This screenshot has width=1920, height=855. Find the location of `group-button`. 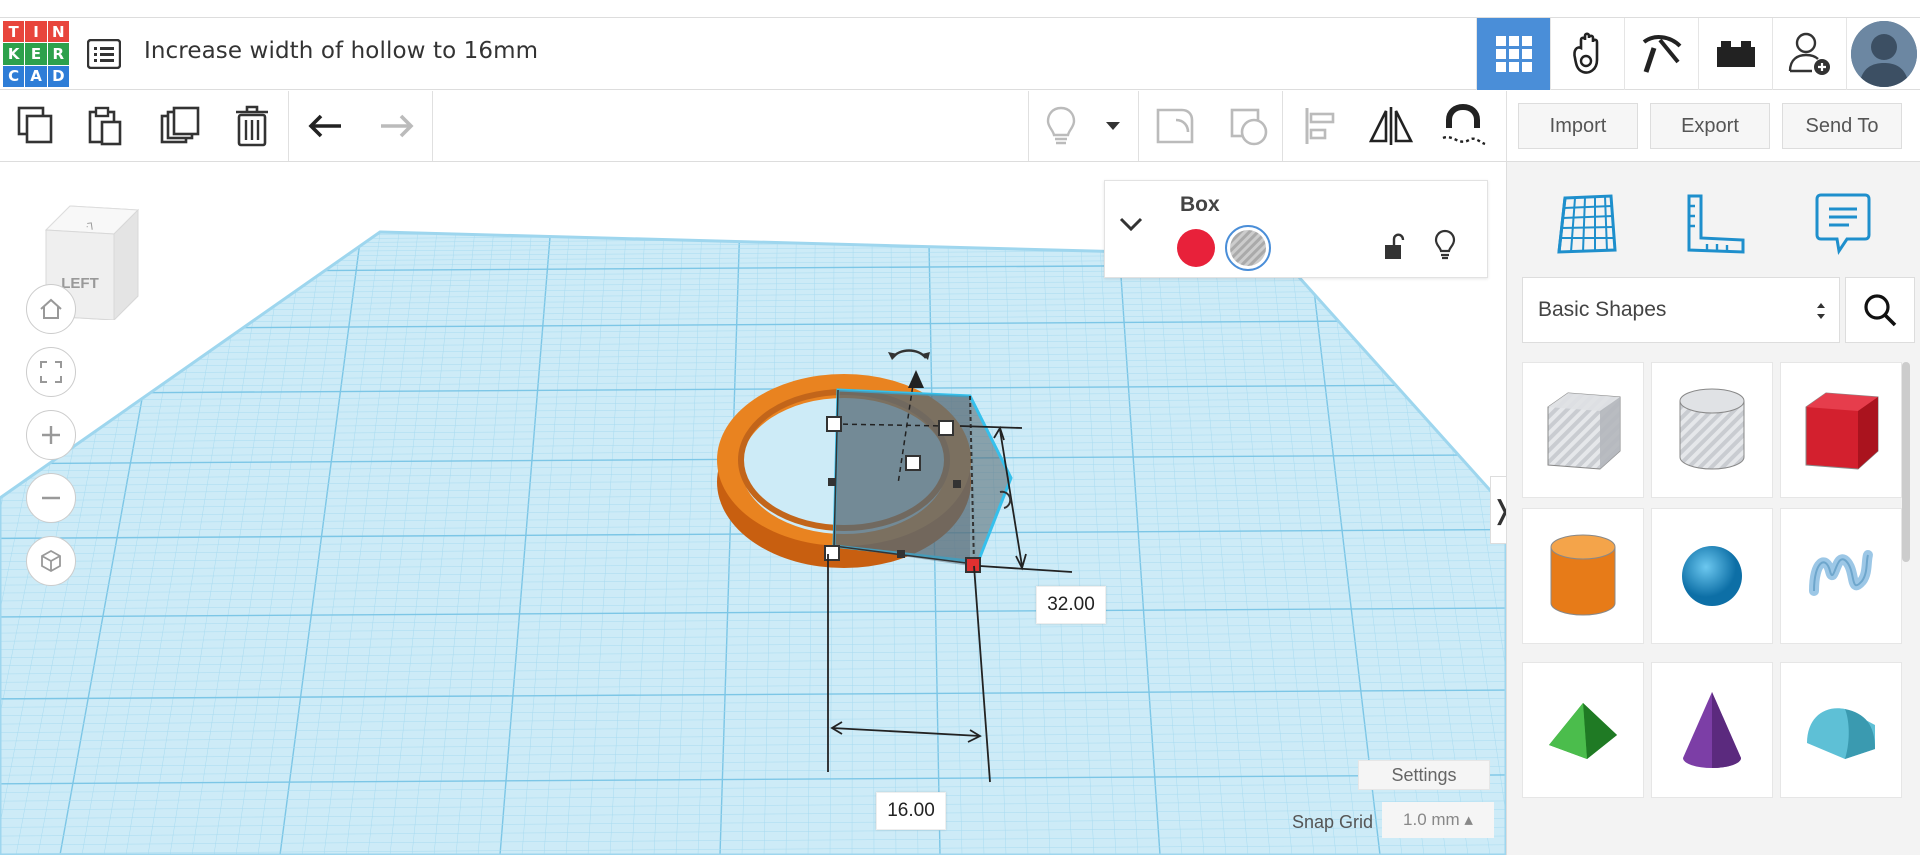

group-button is located at coordinates (1175, 126).